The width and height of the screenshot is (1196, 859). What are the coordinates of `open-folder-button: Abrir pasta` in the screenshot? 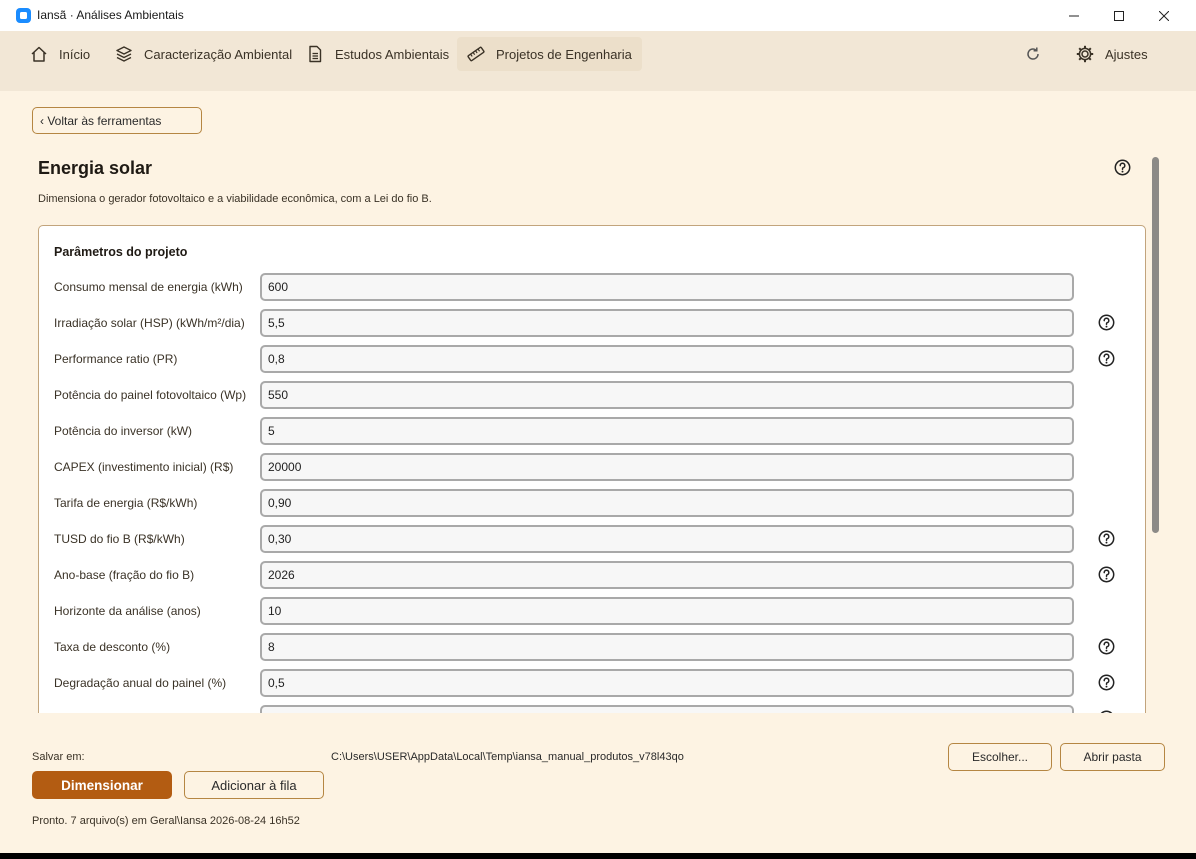 It's located at (1112, 757).